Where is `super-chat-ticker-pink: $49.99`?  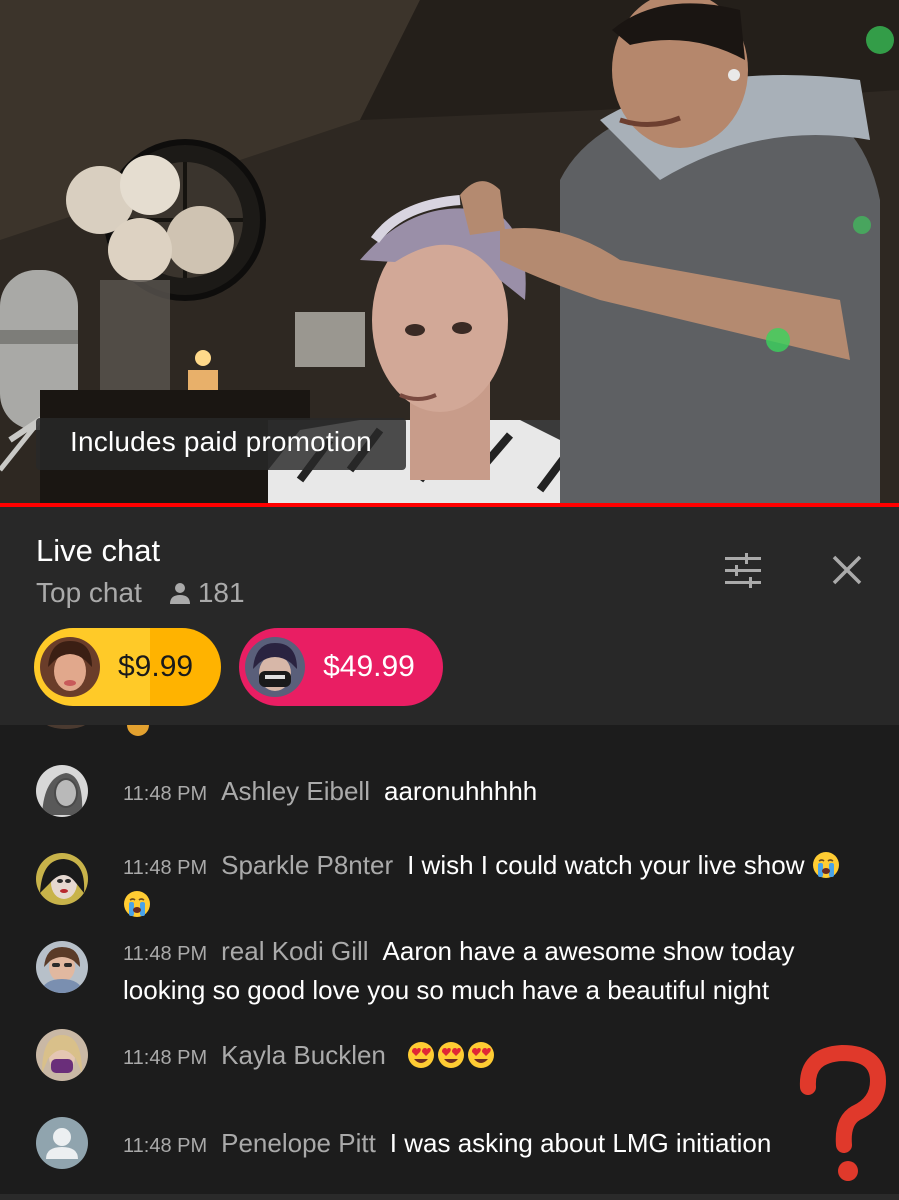
super-chat-ticker-pink: $49.99 is located at coordinates (341, 667).